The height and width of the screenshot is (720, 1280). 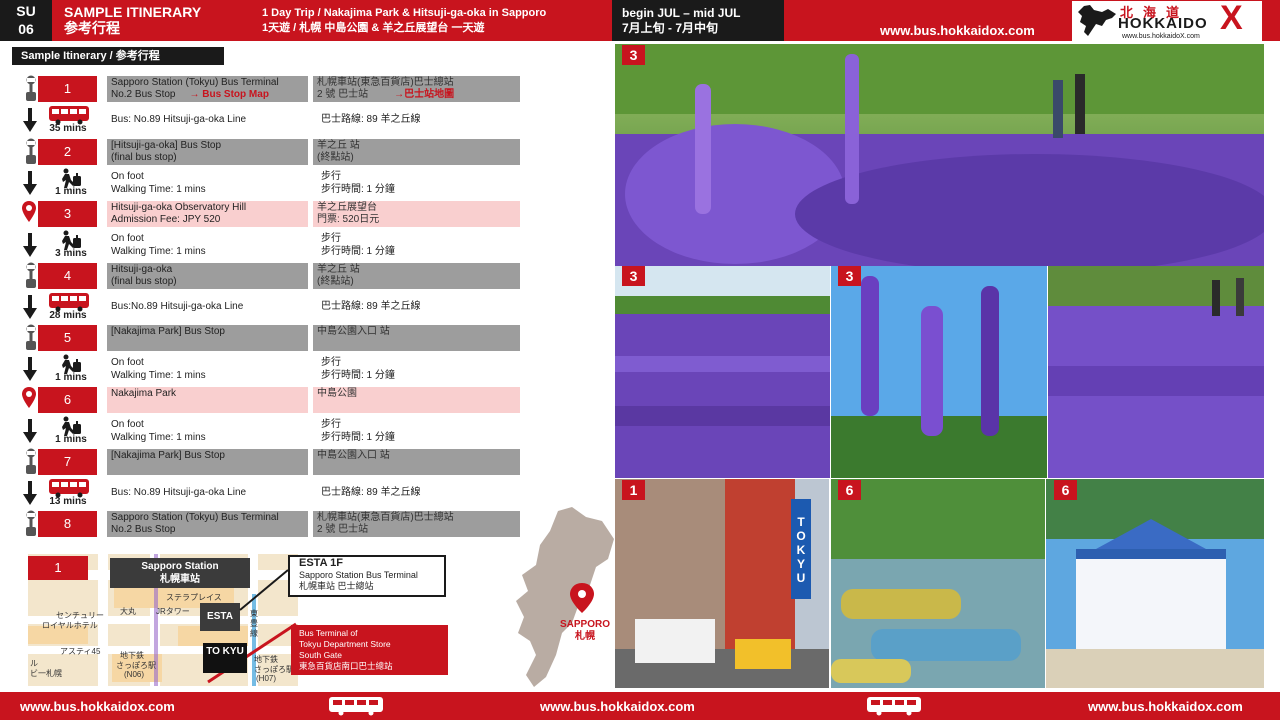 What do you see at coordinates (266, 678) in the screenshot?
I see `map-label: (H07)` at bounding box center [266, 678].